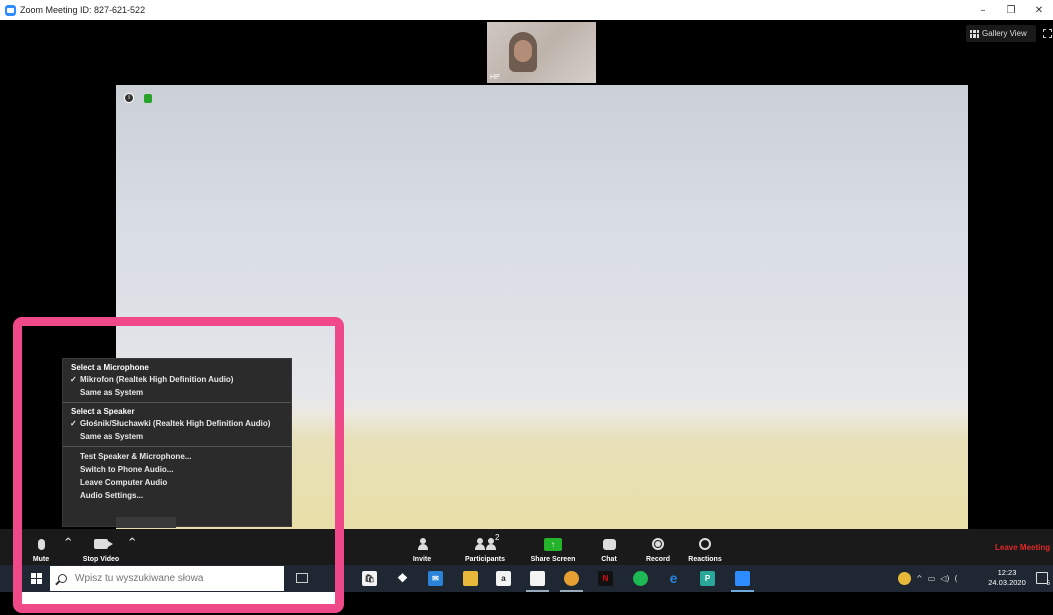  Describe the element at coordinates (523, 51) in the screenshot. I see `participant-face` at that location.